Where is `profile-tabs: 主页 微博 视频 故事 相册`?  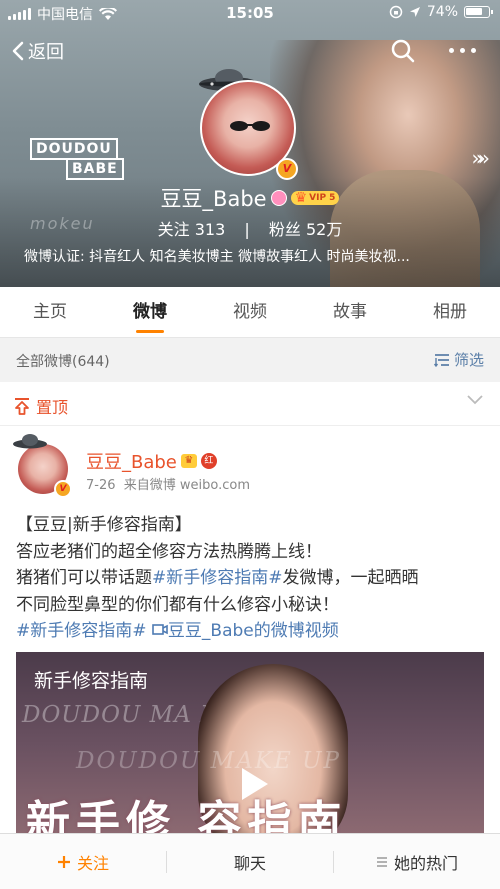
profile-tabs: 主页 微博 视频 故事 相册 is located at coordinates (250, 312).